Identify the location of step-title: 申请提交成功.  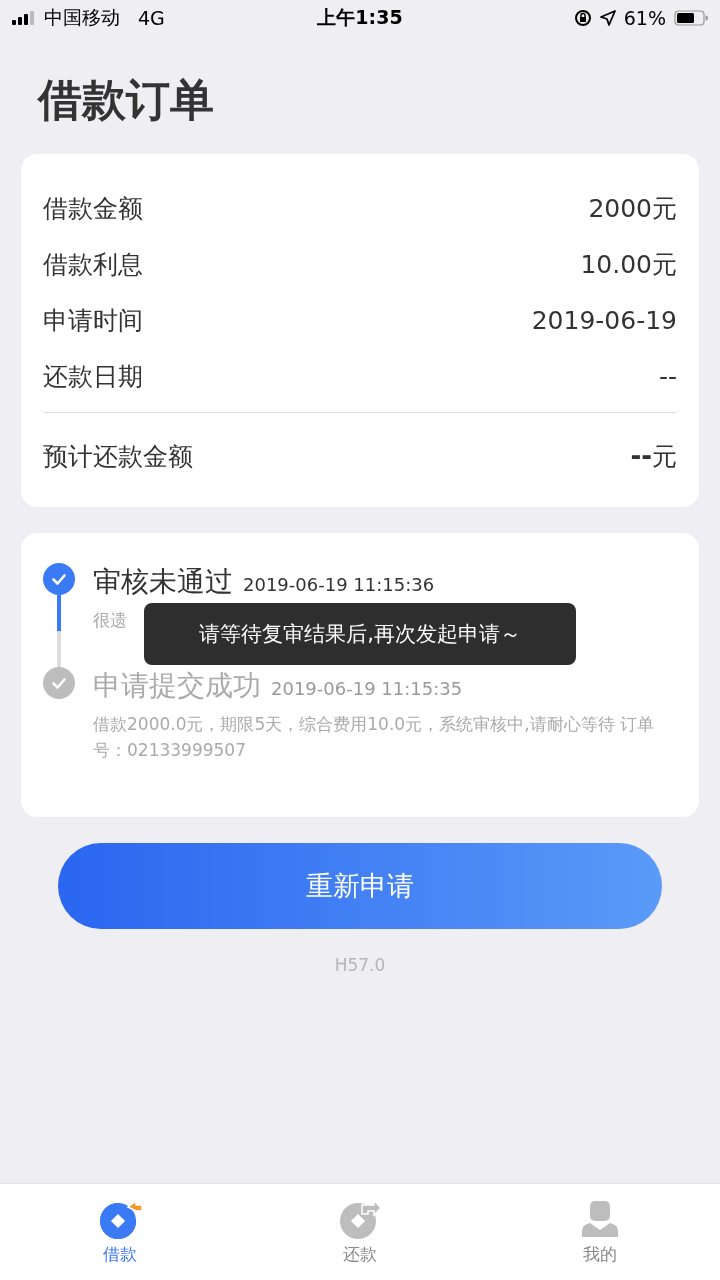
(177, 686).